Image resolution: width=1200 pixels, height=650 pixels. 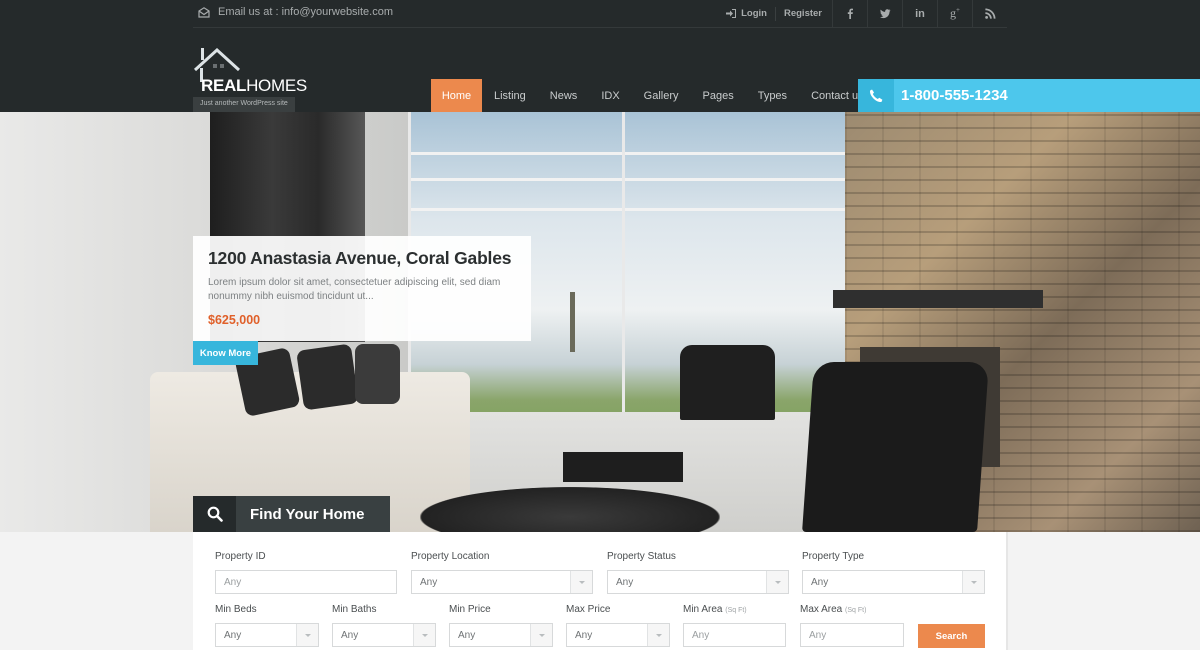 I want to click on hero-bg-table, so click(x=623, y=467).